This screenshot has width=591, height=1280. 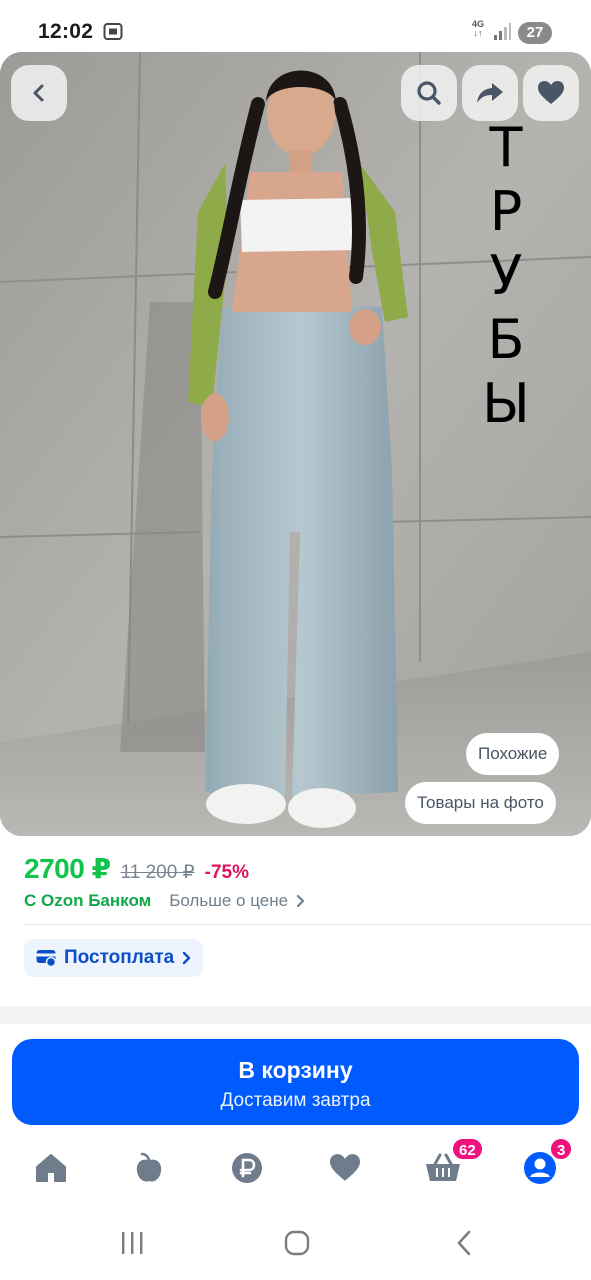 What do you see at coordinates (113, 31) in the screenshot?
I see `screenshot-icon` at bounding box center [113, 31].